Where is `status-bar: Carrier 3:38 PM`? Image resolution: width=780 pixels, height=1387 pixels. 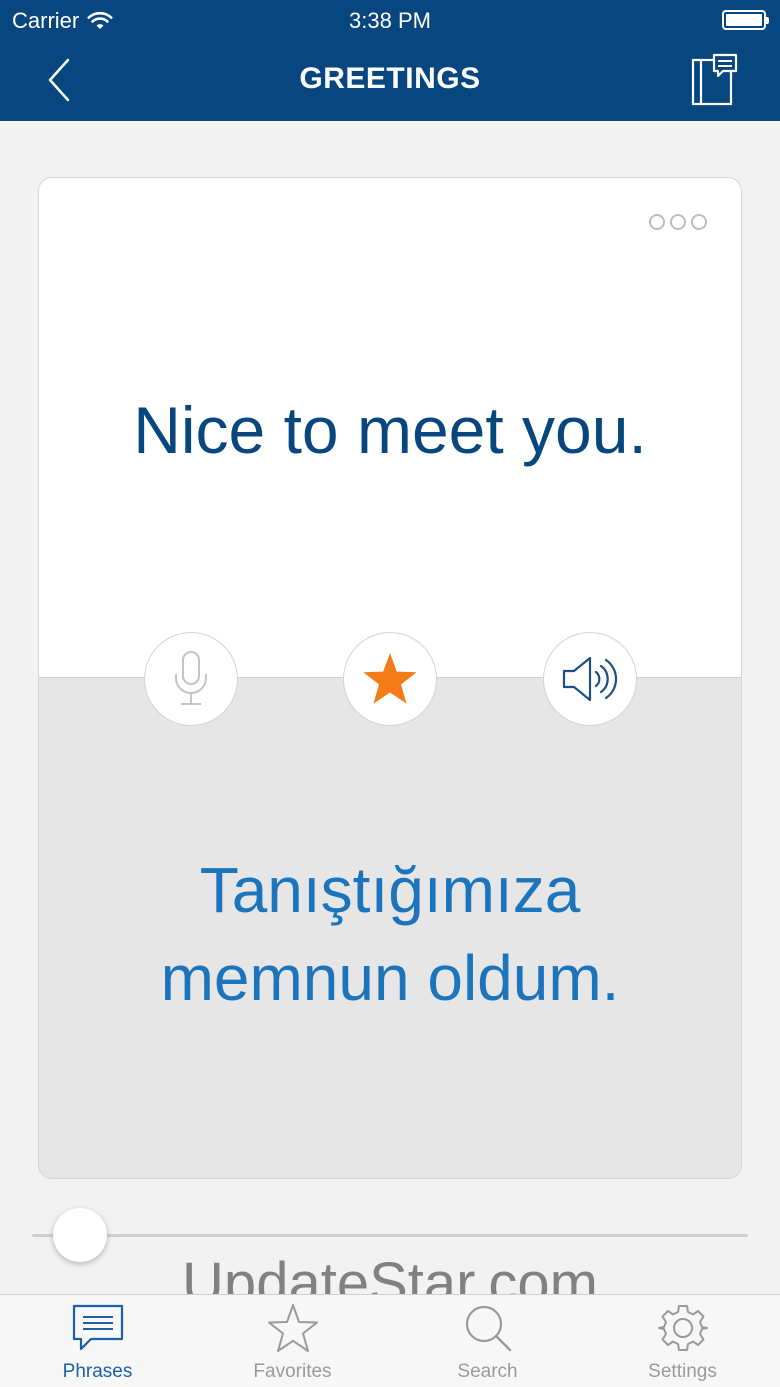 status-bar: Carrier 3:38 PM is located at coordinates (390, 20).